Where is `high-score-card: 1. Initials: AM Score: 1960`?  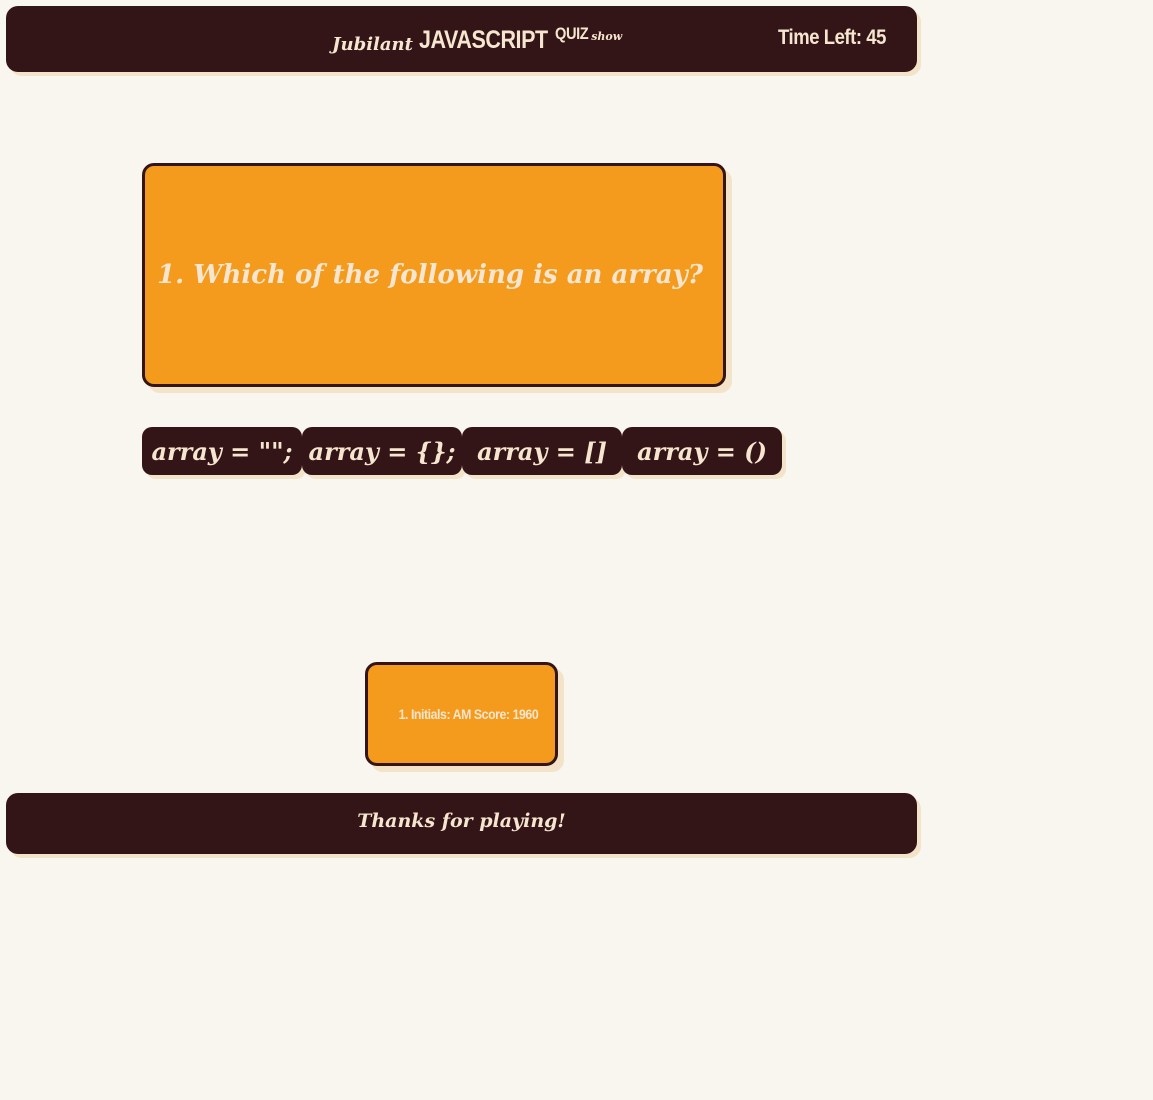
high-score-card: 1. Initials: AM Score: 1960 is located at coordinates (461, 714).